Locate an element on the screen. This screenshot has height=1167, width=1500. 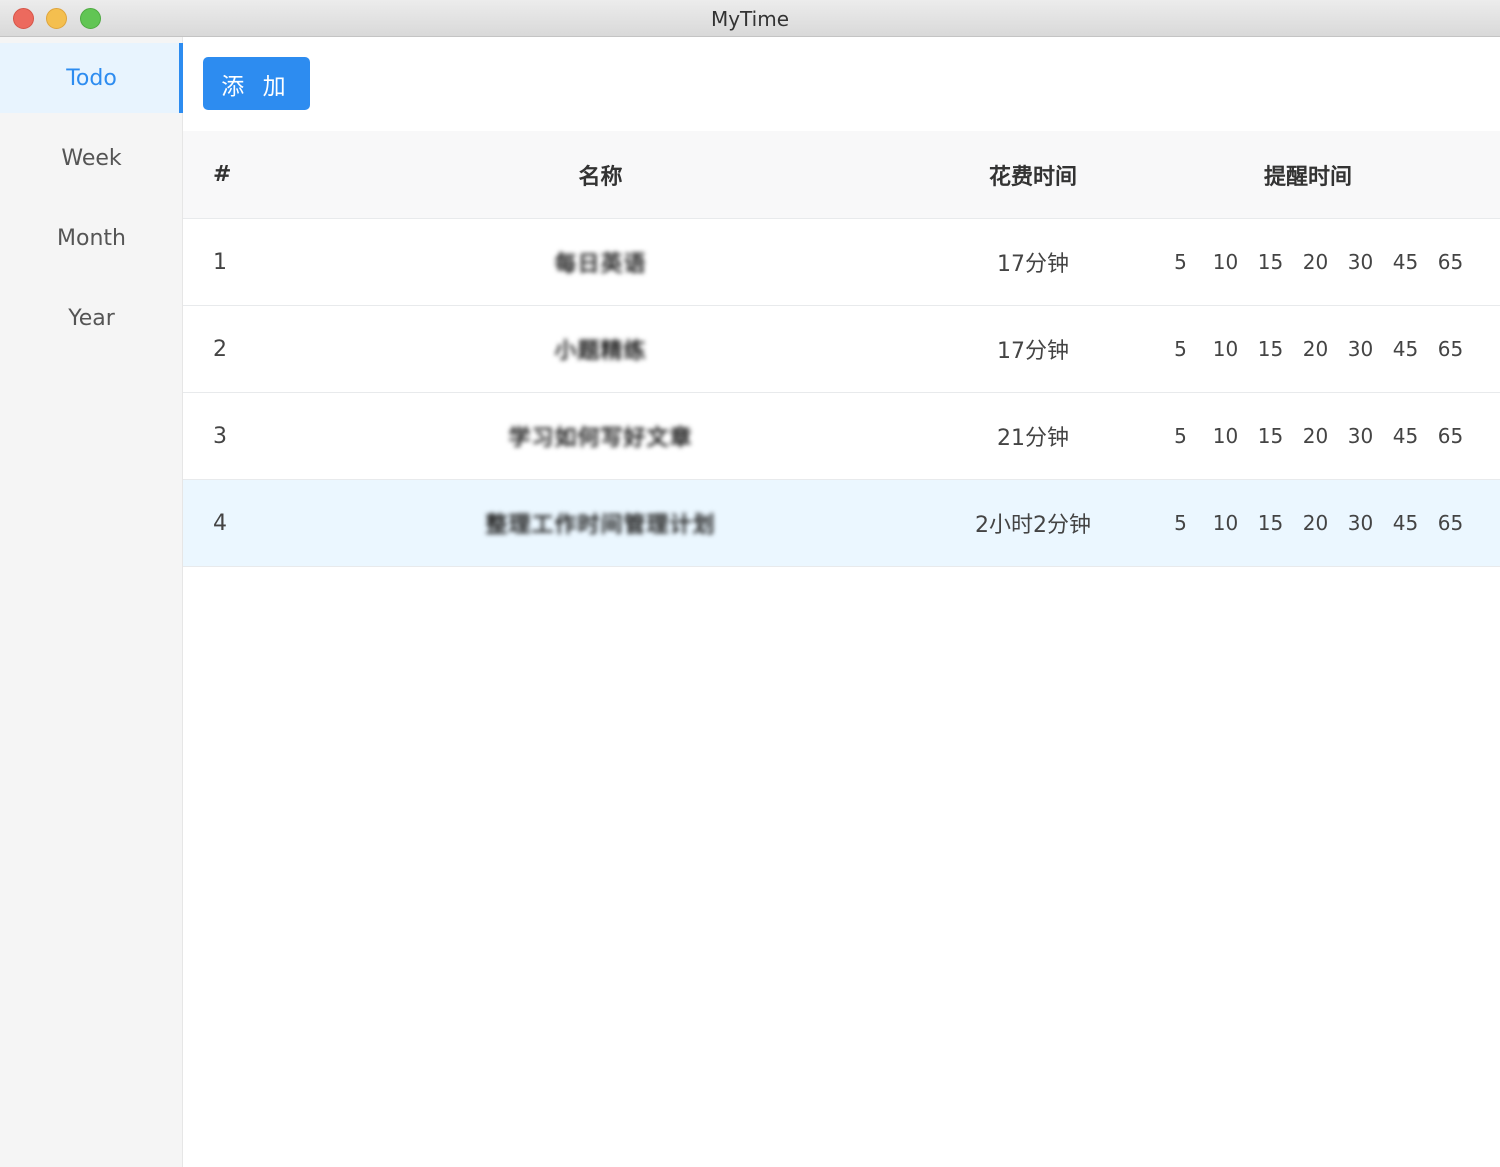
sidebar-item-week: Week is located at coordinates (91, 158).